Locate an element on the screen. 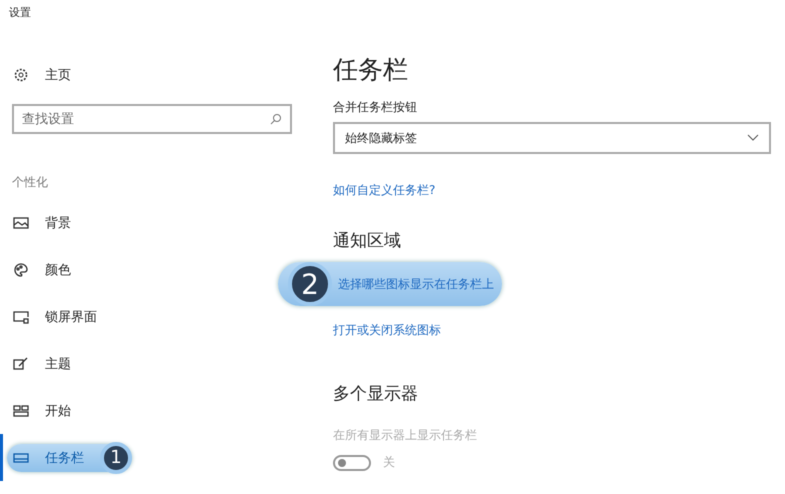 Image resolution: width=785 pixels, height=494 pixels. step-badge: 1 is located at coordinates (116, 458).